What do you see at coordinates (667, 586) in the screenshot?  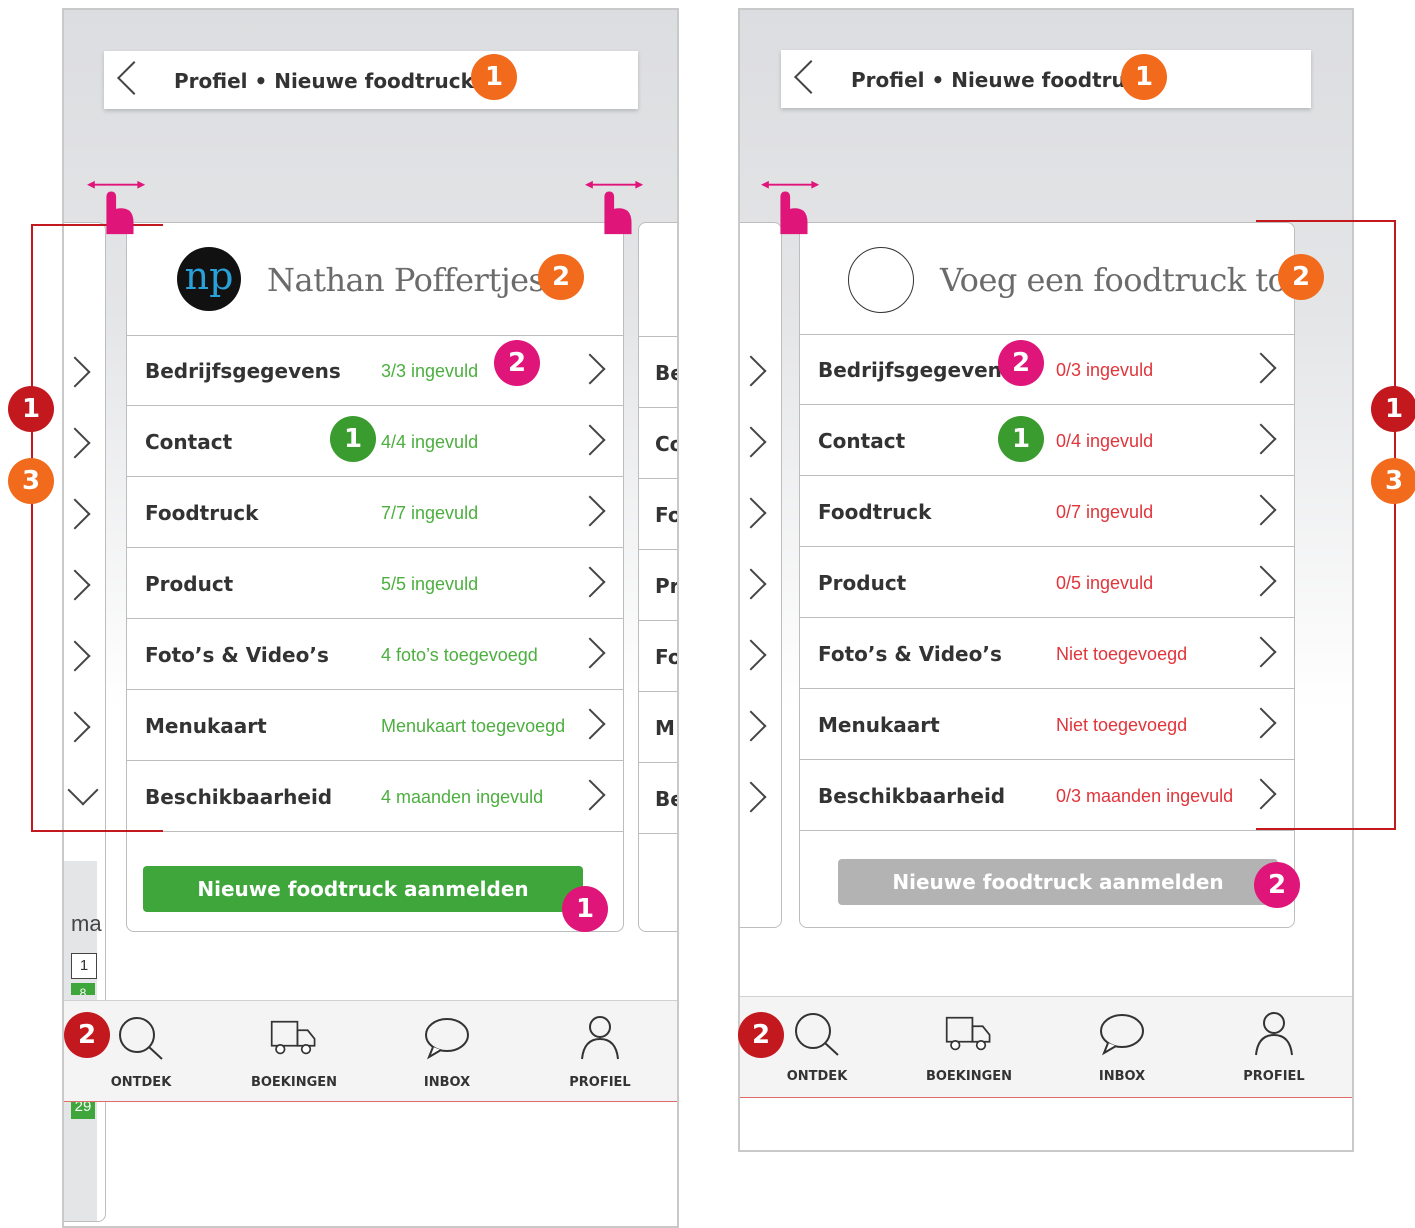 I see `peek-row: Pr` at bounding box center [667, 586].